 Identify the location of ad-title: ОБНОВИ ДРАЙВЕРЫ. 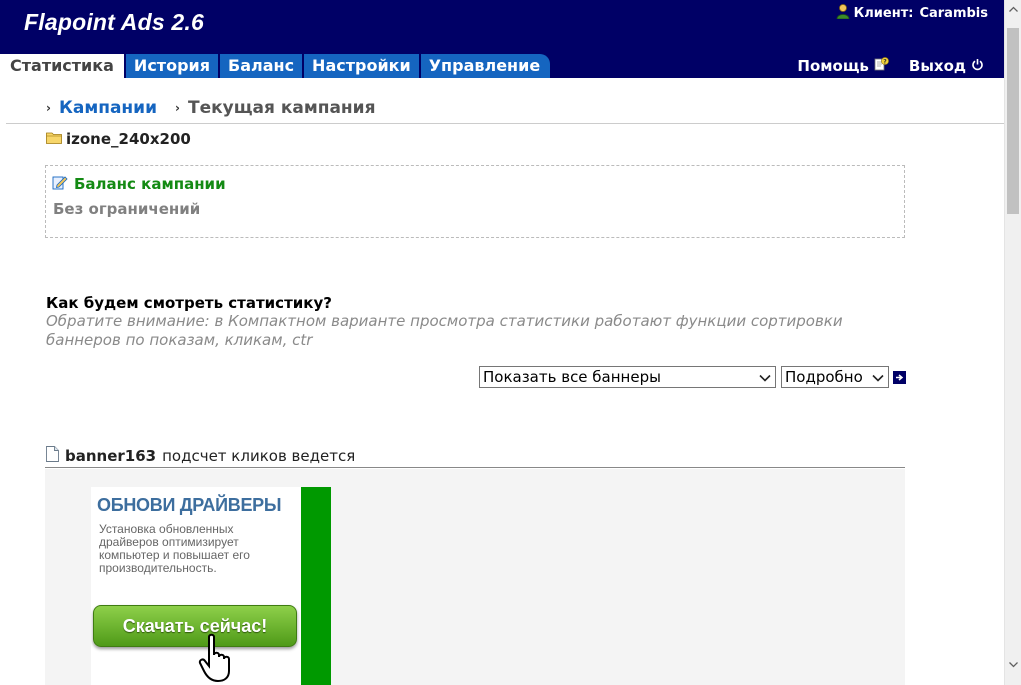
(189, 505).